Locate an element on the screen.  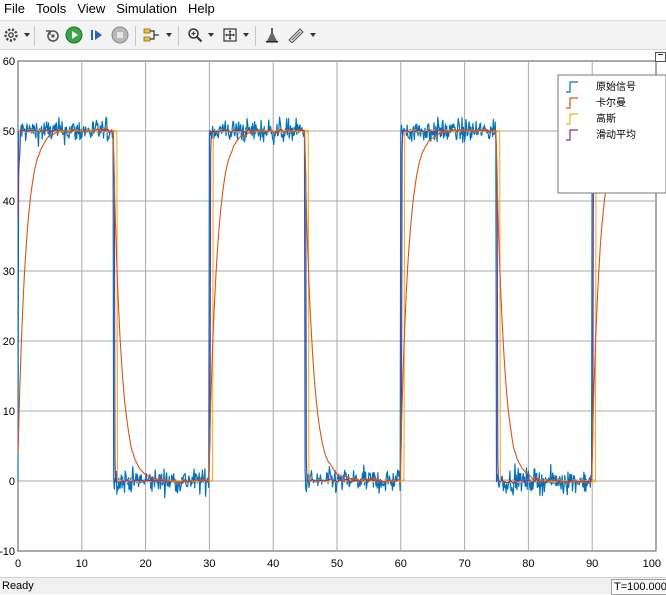
menu-help: Help is located at coordinates (202, 9).